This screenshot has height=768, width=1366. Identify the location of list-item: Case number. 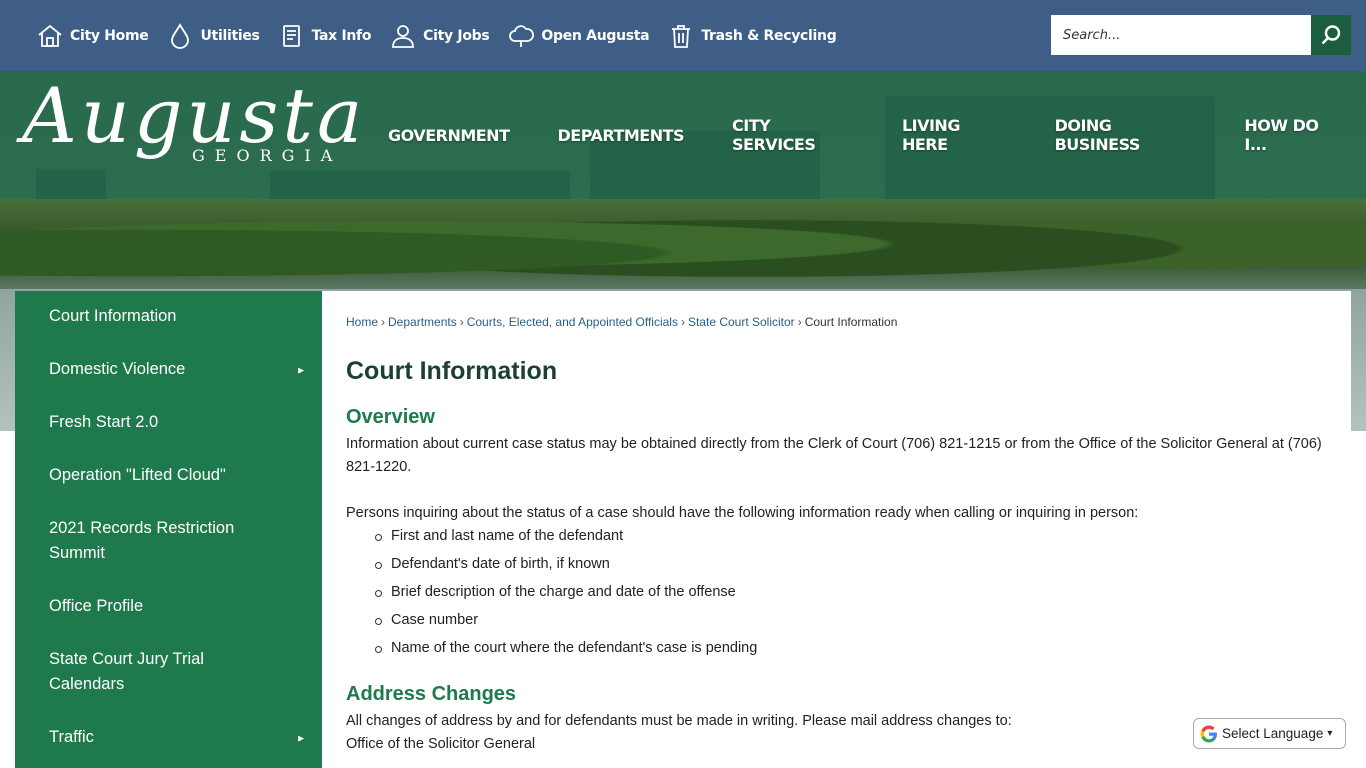
(851, 623).